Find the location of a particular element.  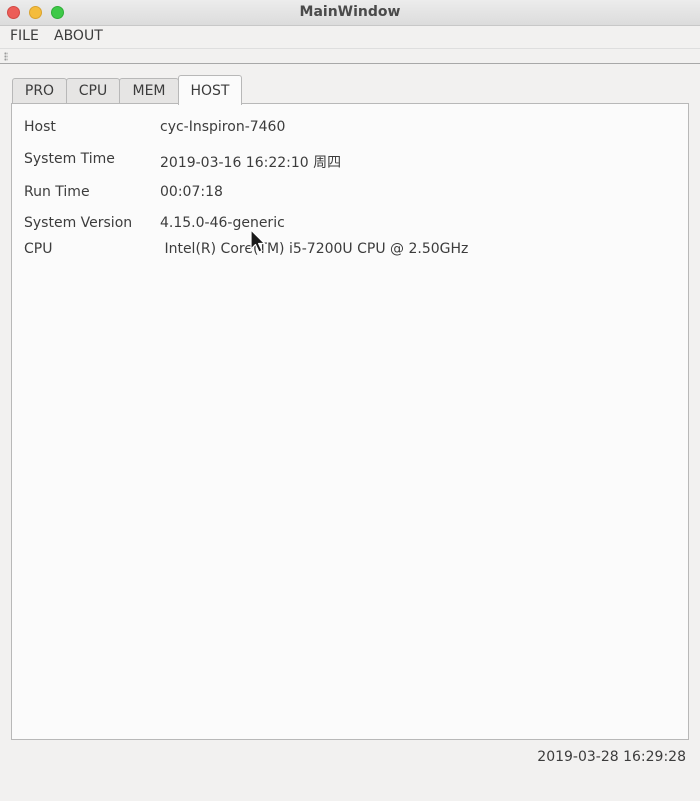

window-title: MainWindow is located at coordinates (350, 12).